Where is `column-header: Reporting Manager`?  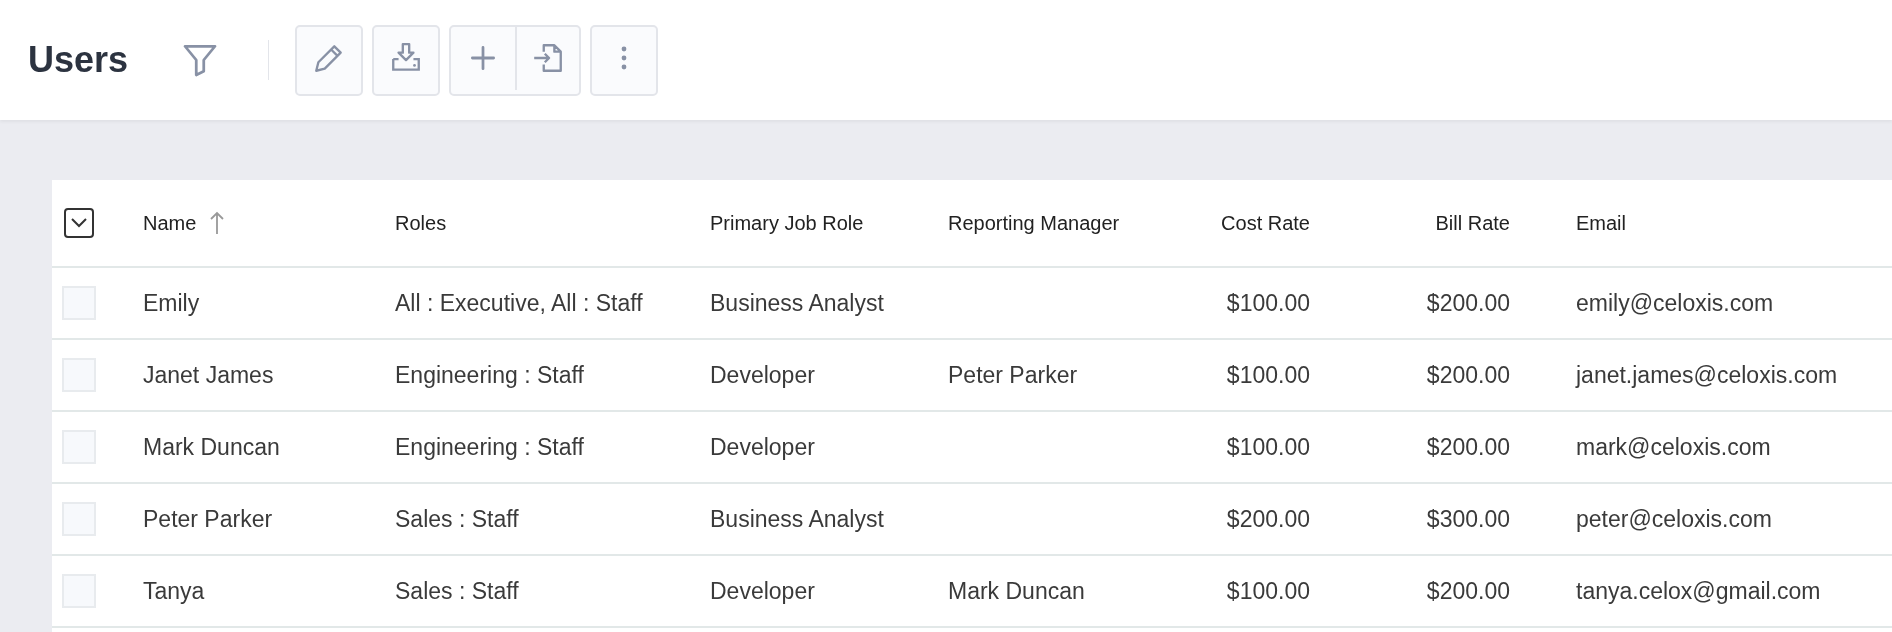
column-header: Reporting Manager is located at coordinates (1034, 223).